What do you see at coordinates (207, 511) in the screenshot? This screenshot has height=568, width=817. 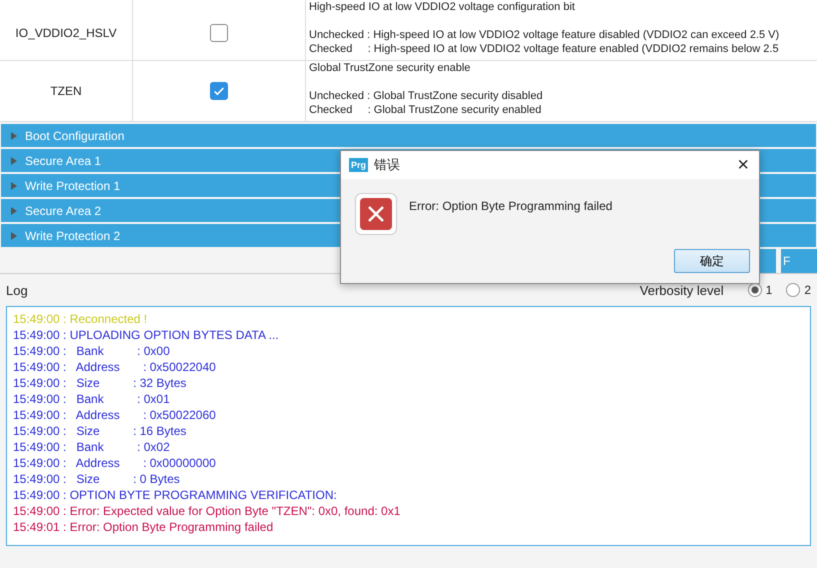 I see `log-line: 15:49:00 : Error: Expected value for Option Byte "TZEN": 0x0, found: 0x1` at bounding box center [207, 511].